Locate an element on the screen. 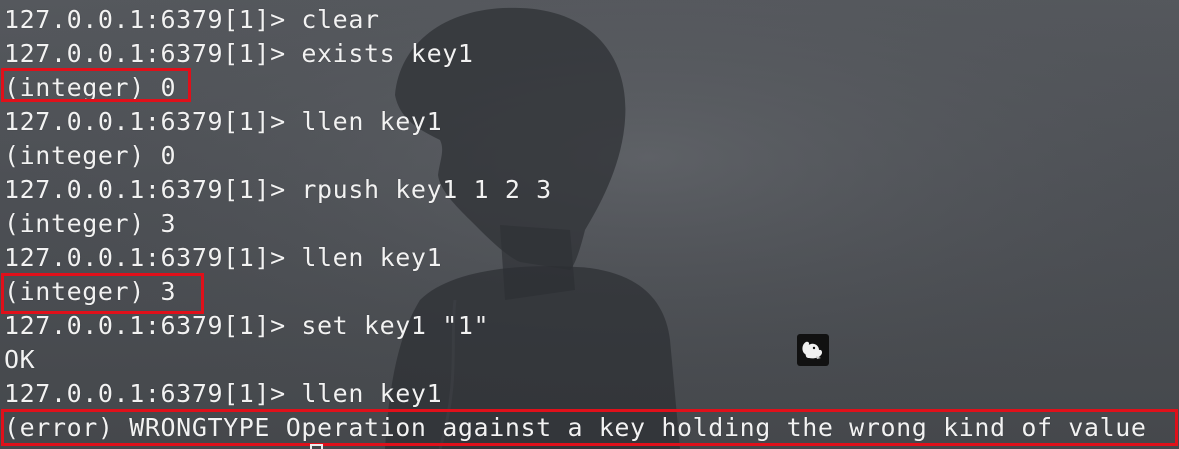 The width and height of the screenshot is (1179, 449). squirrel-icon is located at coordinates (812, 350).